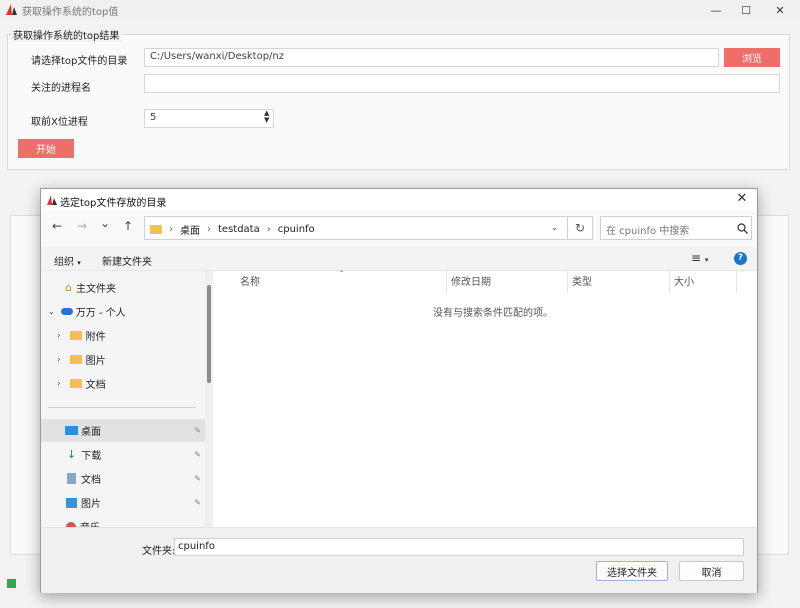  I want to click on app-title: 获取操作系统的top值, so click(70, 12).